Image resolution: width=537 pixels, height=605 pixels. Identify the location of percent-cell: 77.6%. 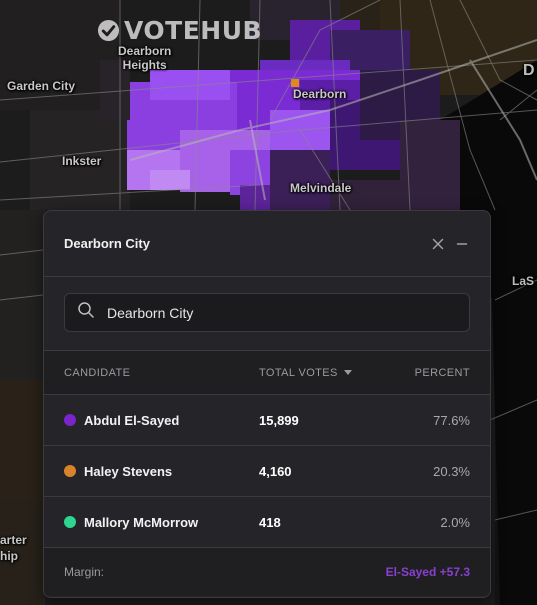
(451, 420).